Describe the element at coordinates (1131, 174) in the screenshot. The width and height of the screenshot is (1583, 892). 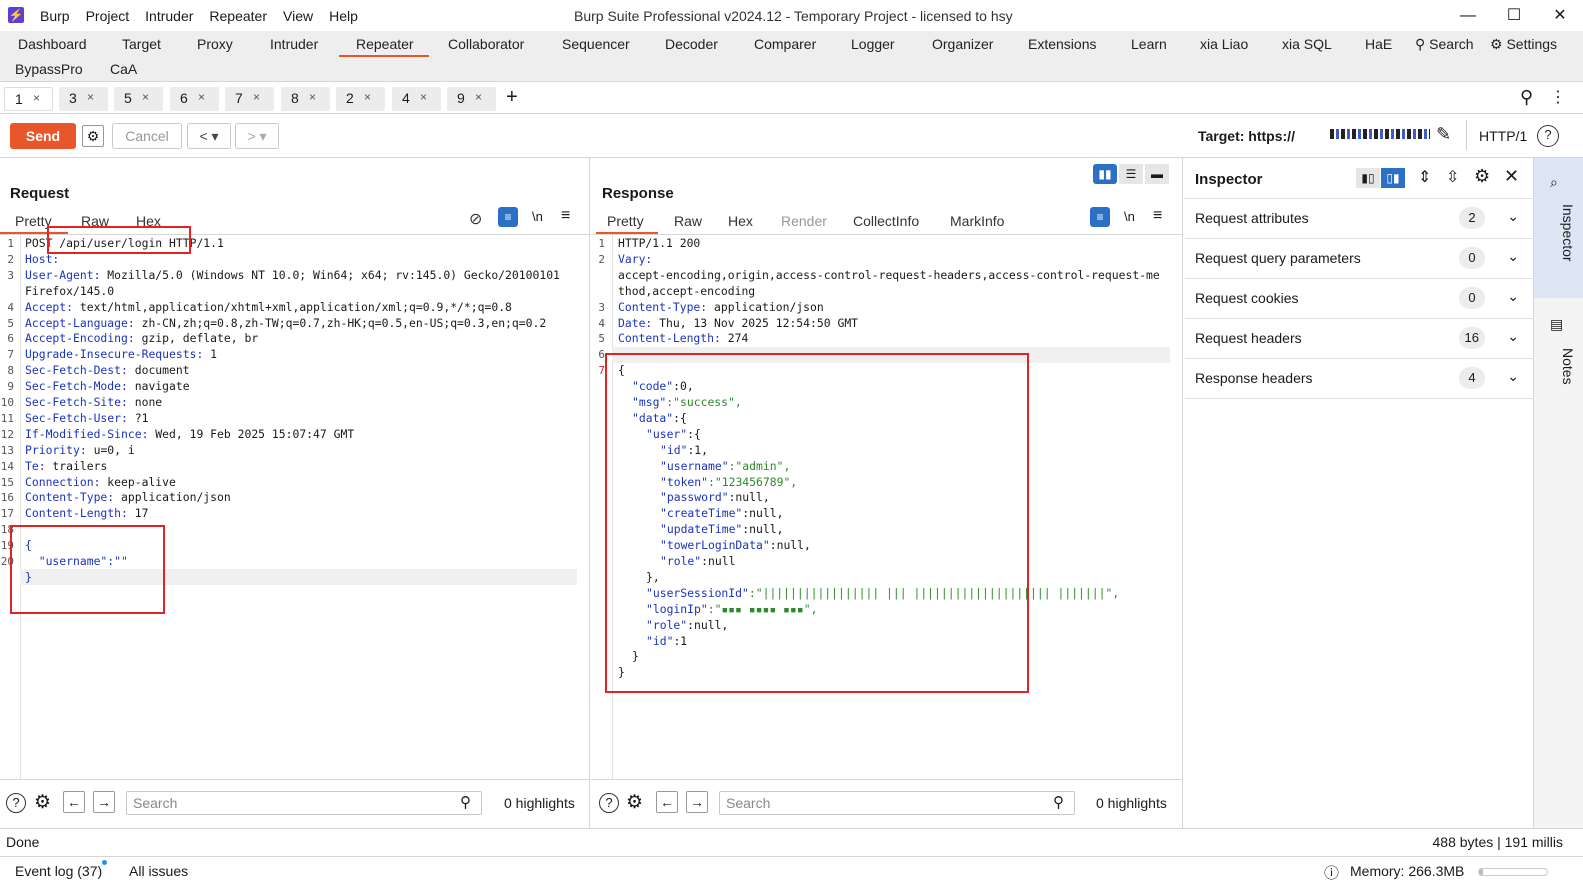
I see `layout-stacked-icon: ☰` at that location.